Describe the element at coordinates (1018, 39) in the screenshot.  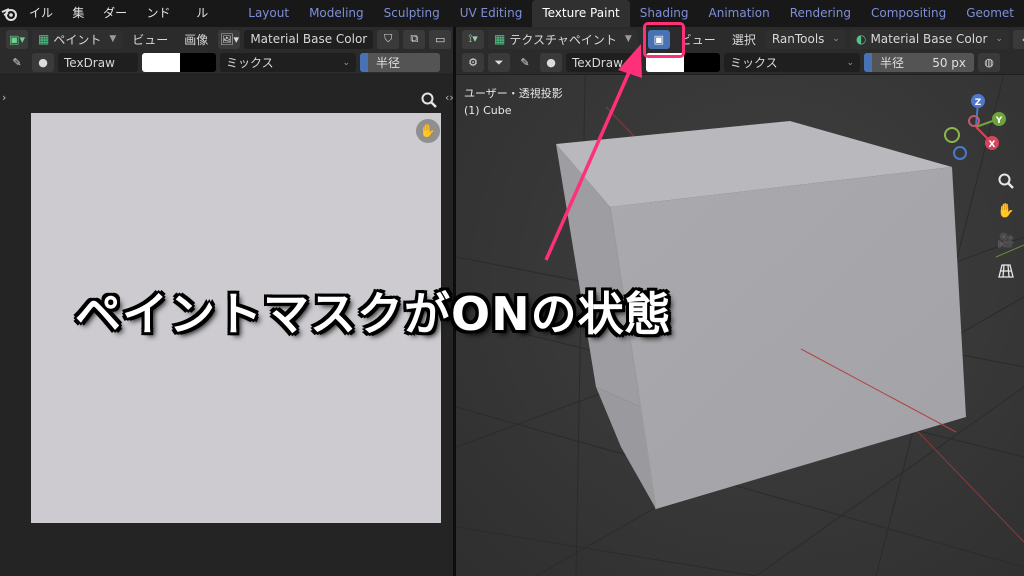
I see `collapse-header-icon: ‹` at that location.